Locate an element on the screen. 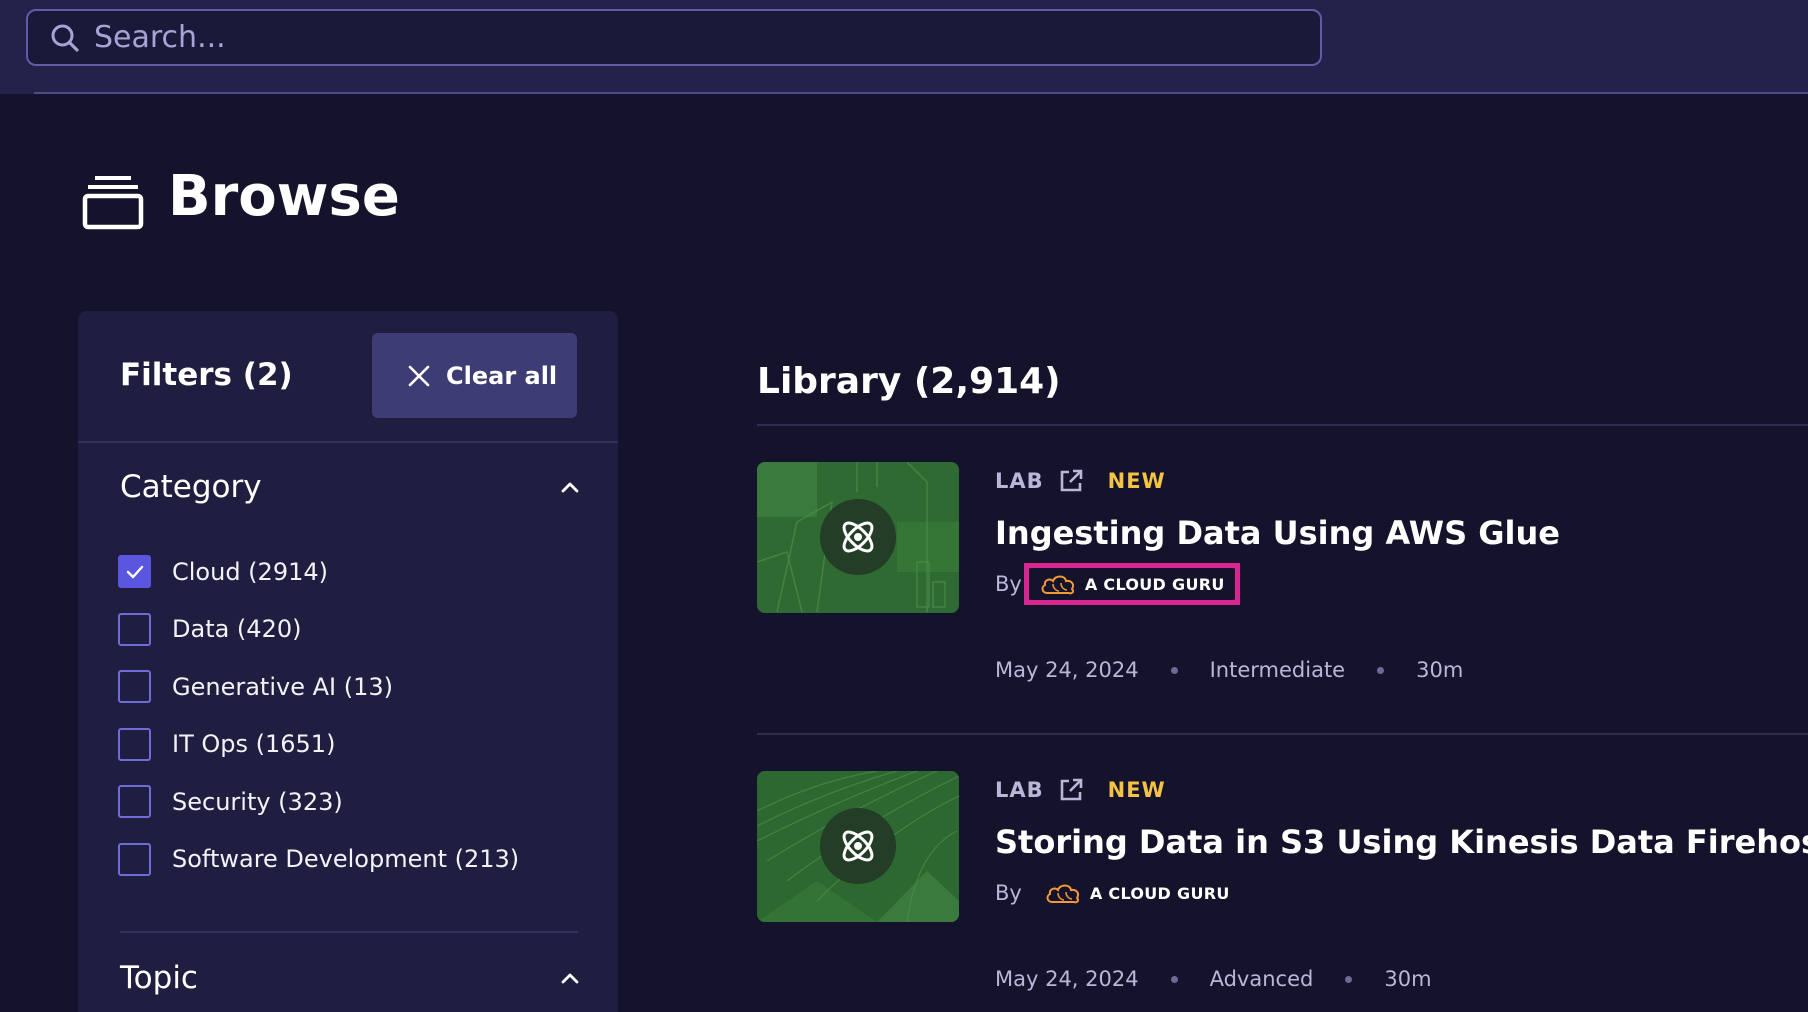 The height and width of the screenshot is (1012, 1808). checkbox-label: Generative AI (13) is located at coordinates (282, 686).